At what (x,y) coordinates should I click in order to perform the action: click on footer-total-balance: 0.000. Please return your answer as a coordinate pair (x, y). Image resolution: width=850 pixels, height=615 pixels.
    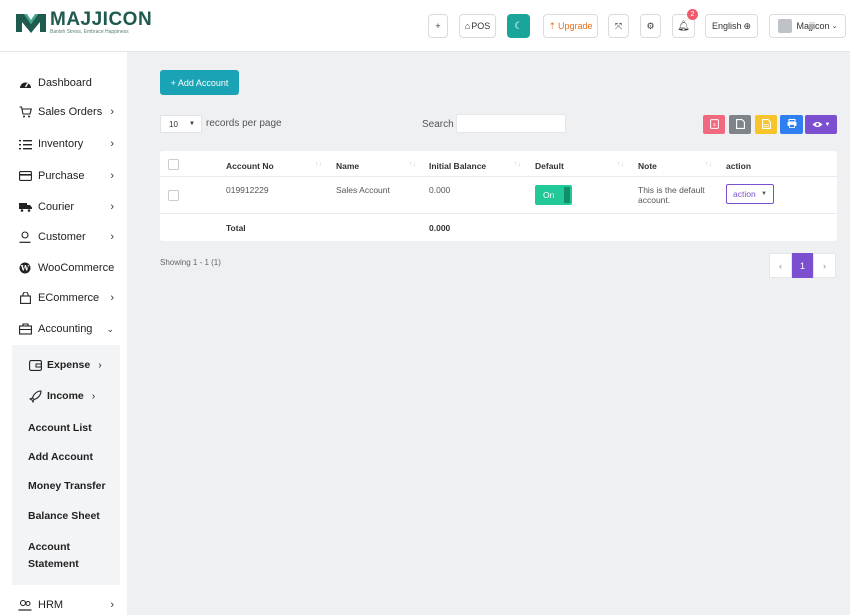
    Looking at the image, I should click on (440, 228).